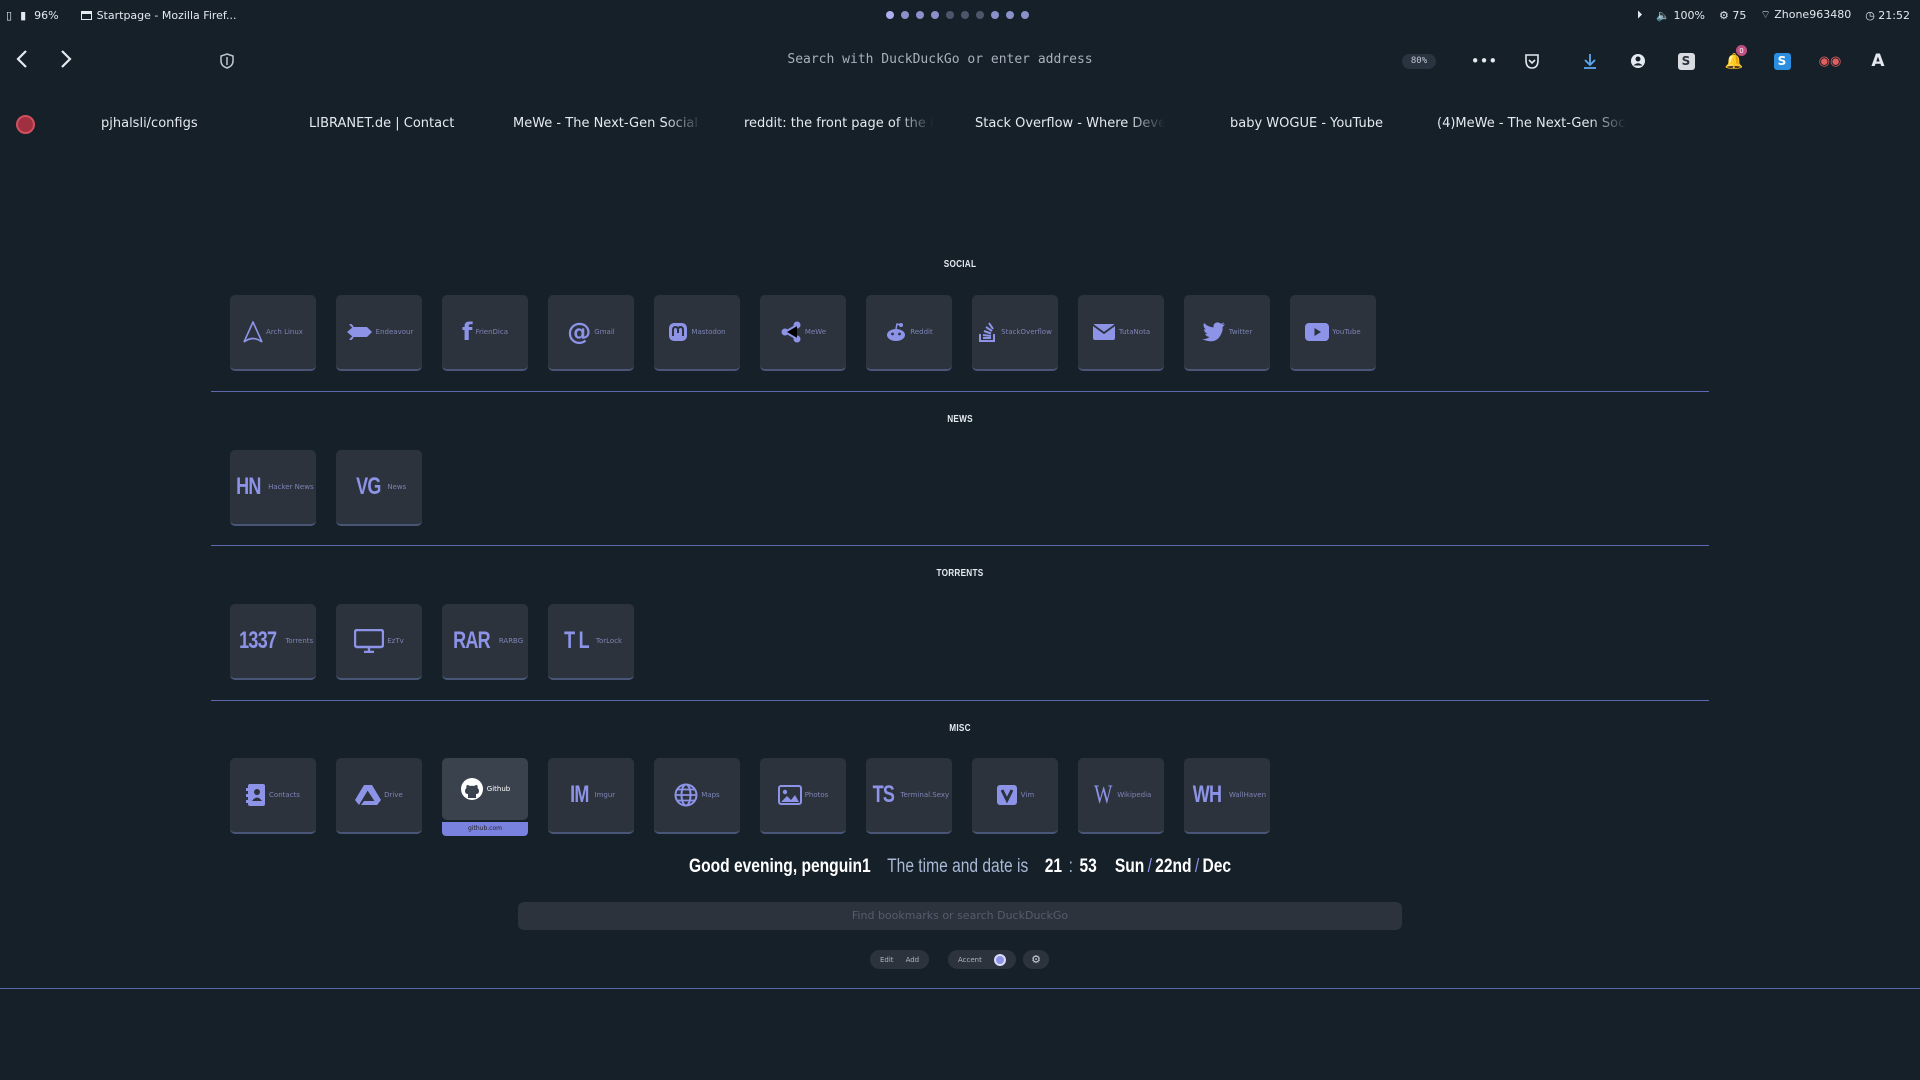 Image resolution: width=1920 pixels, height=1080 pixels. I want to click on cpu-status: ⚙ 75, so click(1732, 15).